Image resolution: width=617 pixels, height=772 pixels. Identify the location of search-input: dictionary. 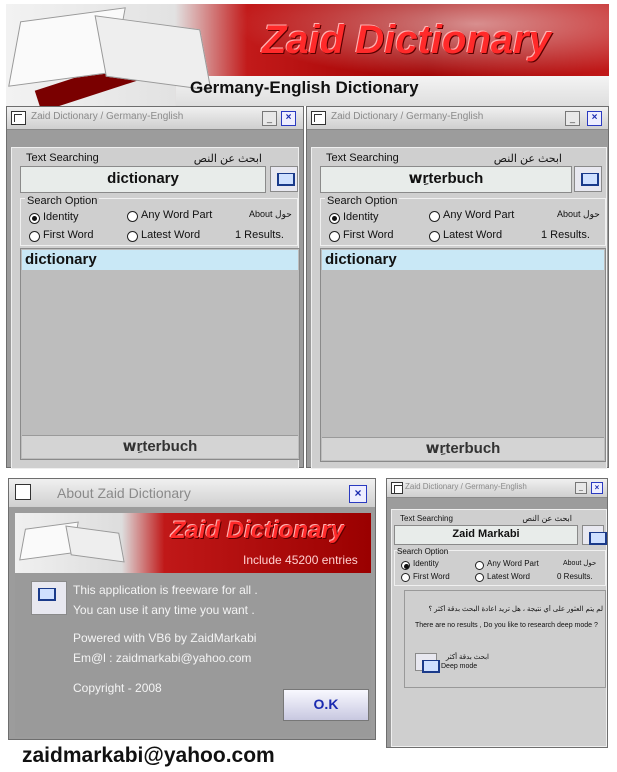
(143, 179).